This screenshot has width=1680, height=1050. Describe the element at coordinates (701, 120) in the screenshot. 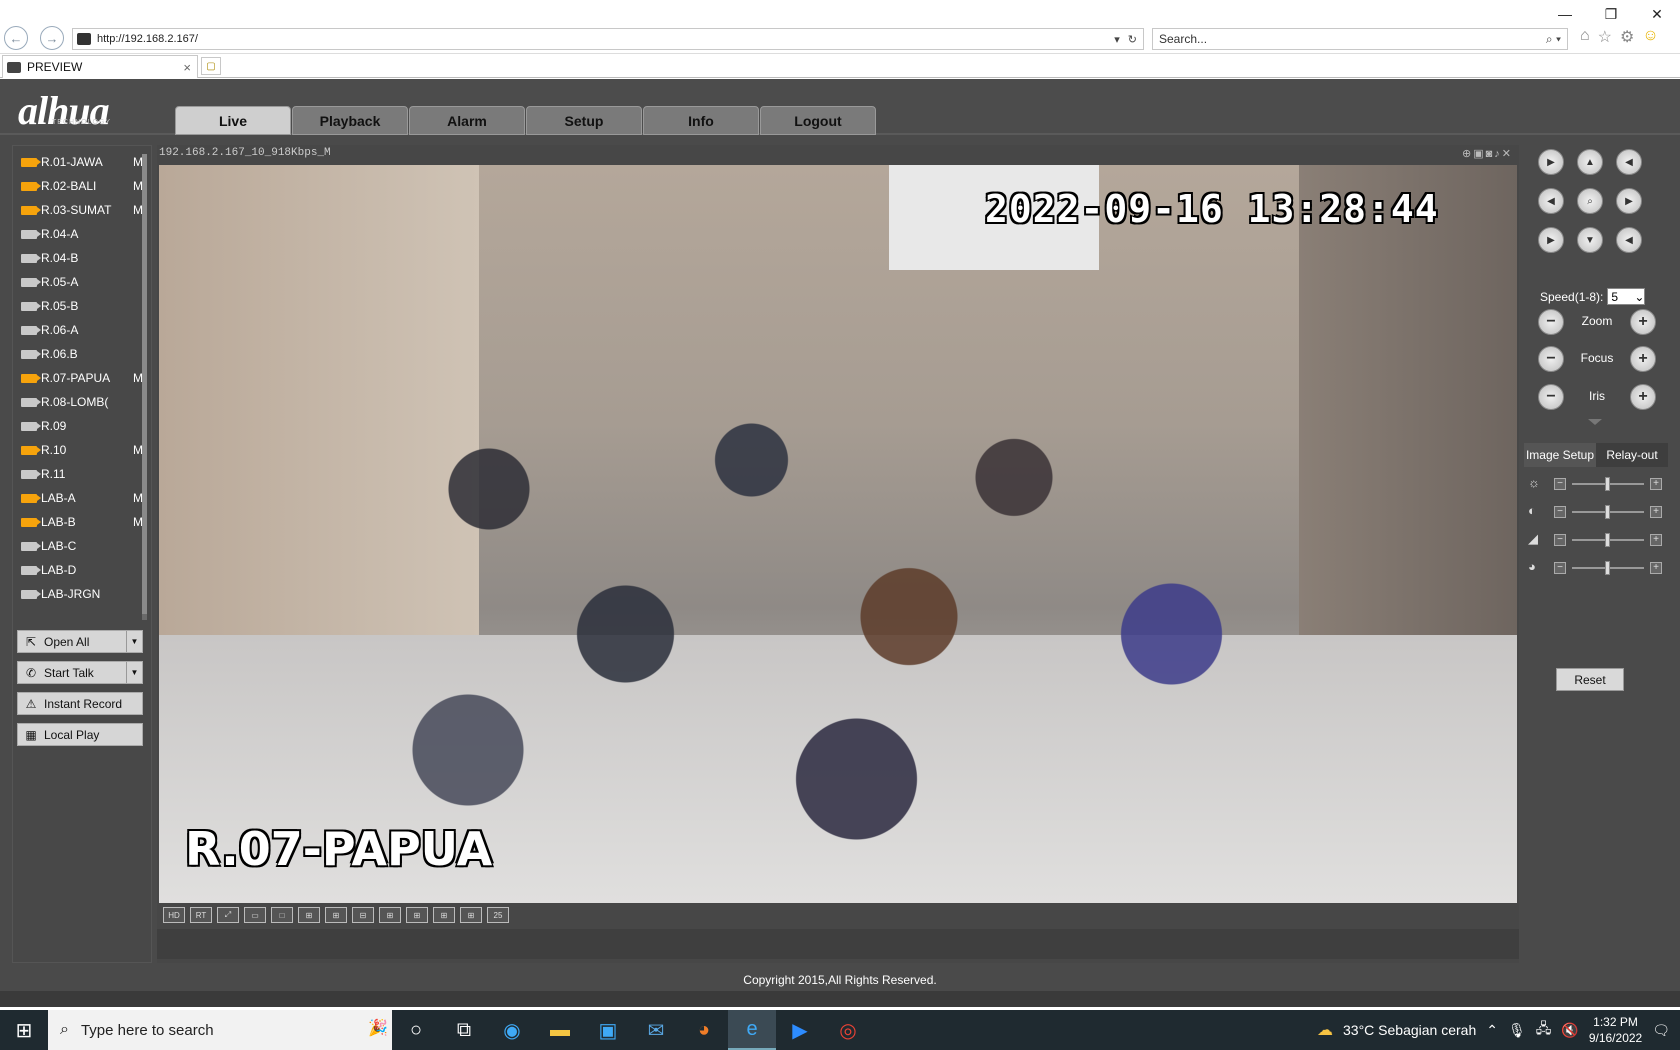

I see `tab-info: Info` at that location.